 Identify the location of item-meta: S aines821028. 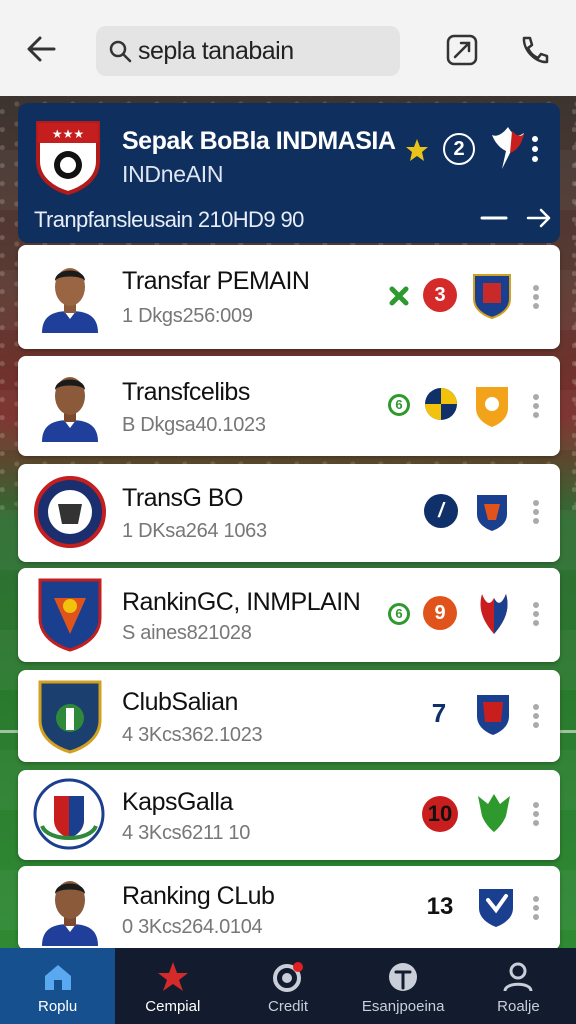
(187, 633).